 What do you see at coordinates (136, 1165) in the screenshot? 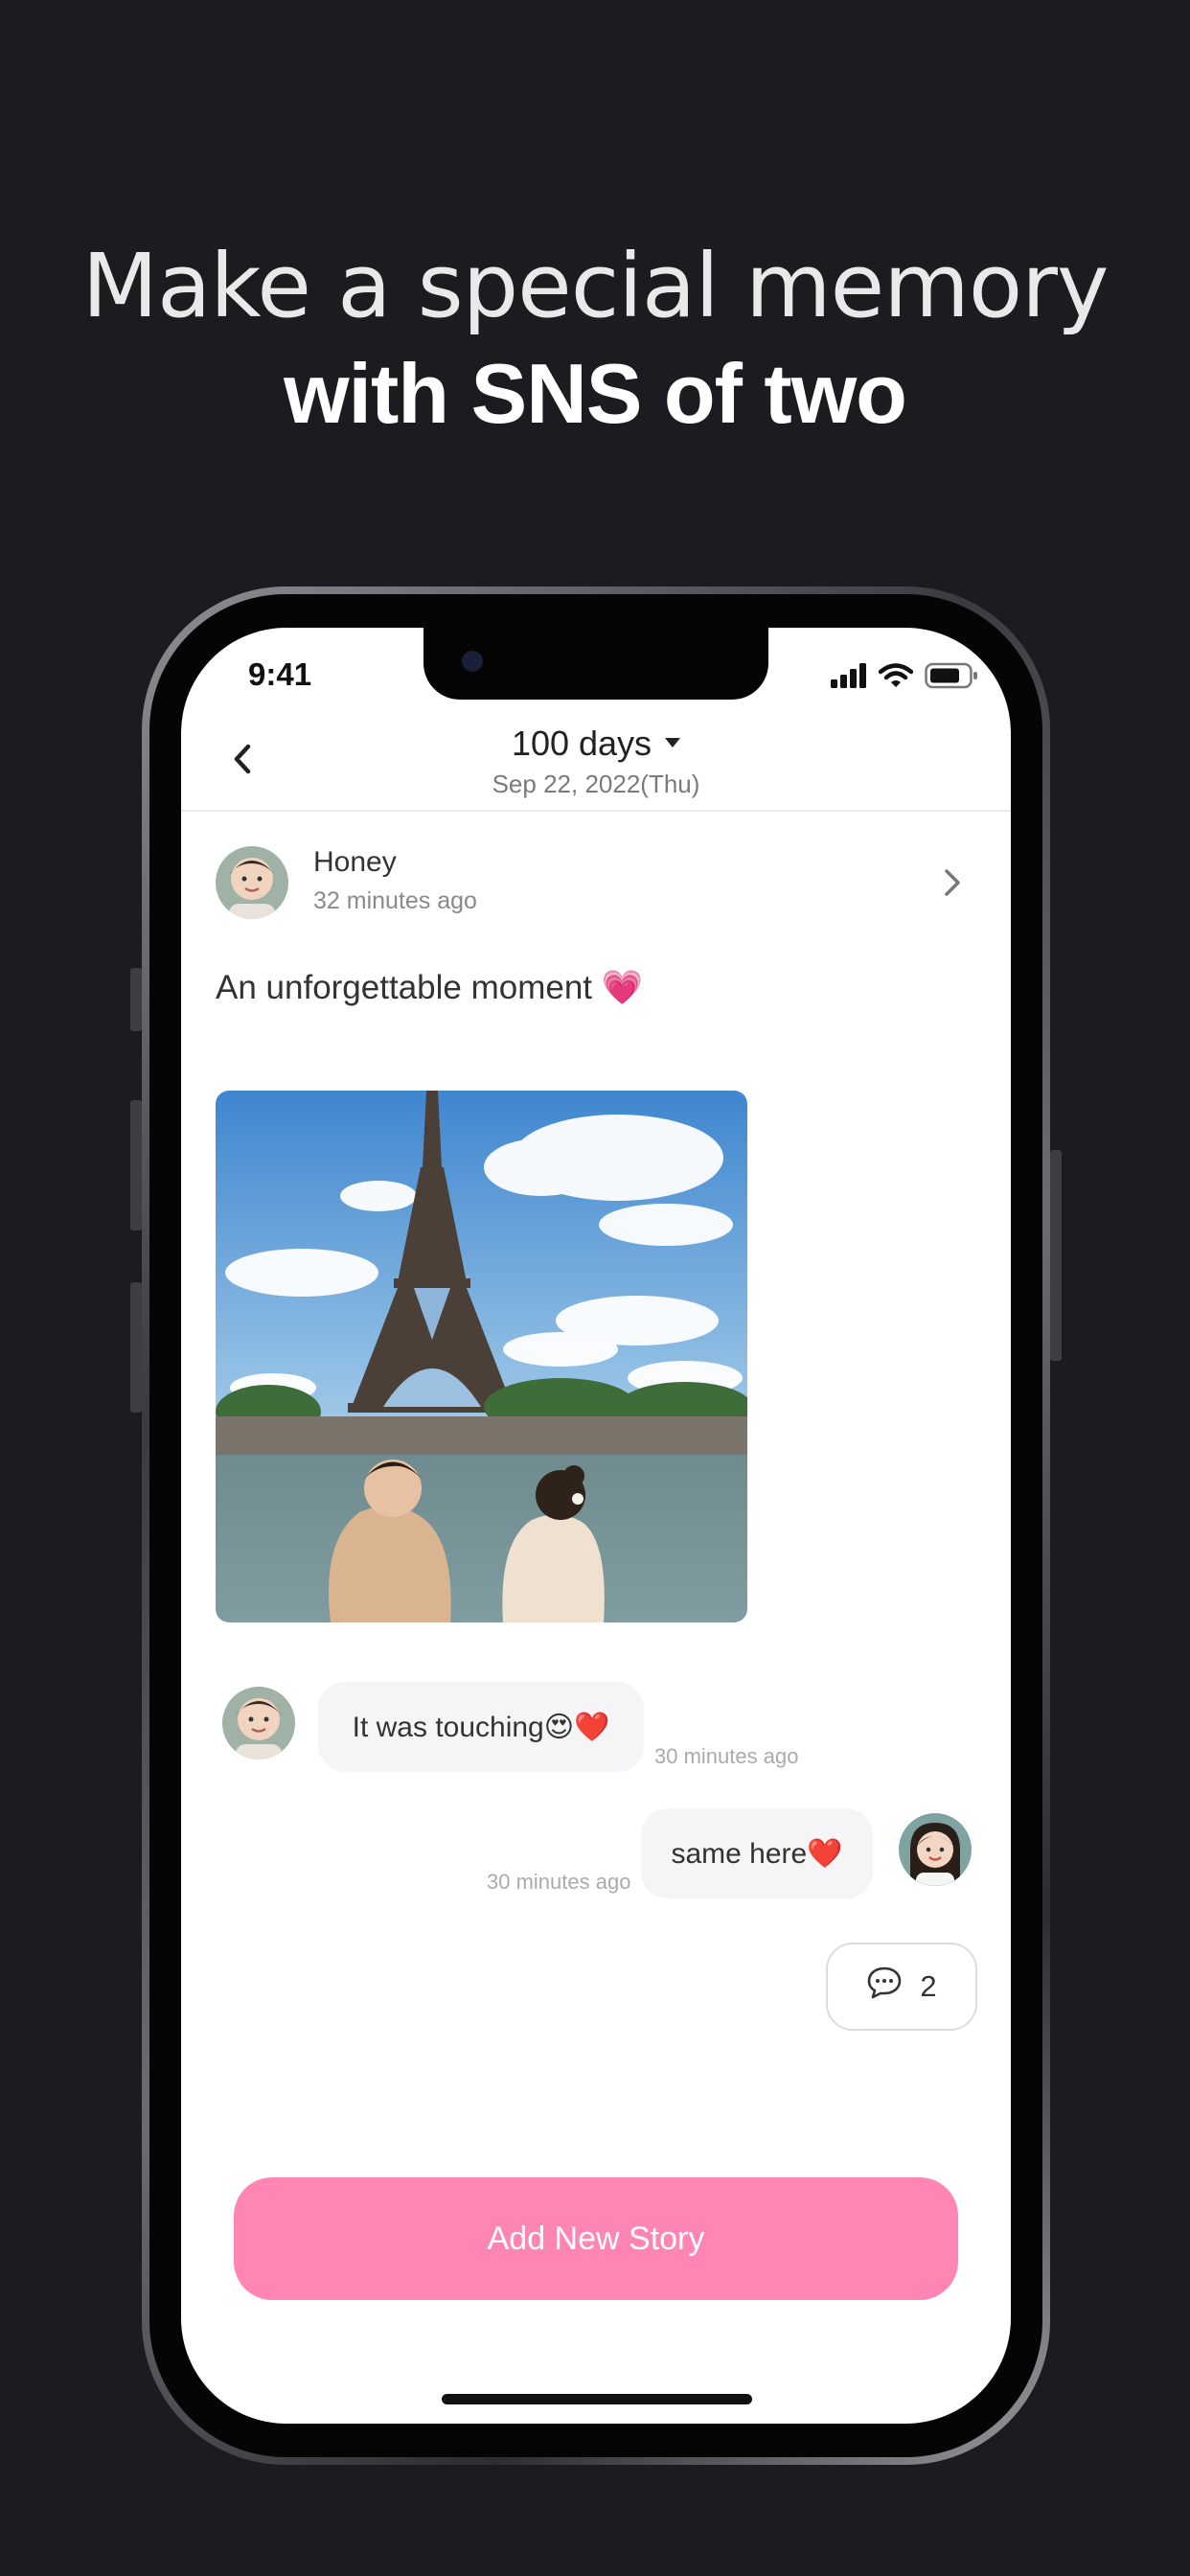
I see `volume-up-button` at bounding box center [136, 1165].